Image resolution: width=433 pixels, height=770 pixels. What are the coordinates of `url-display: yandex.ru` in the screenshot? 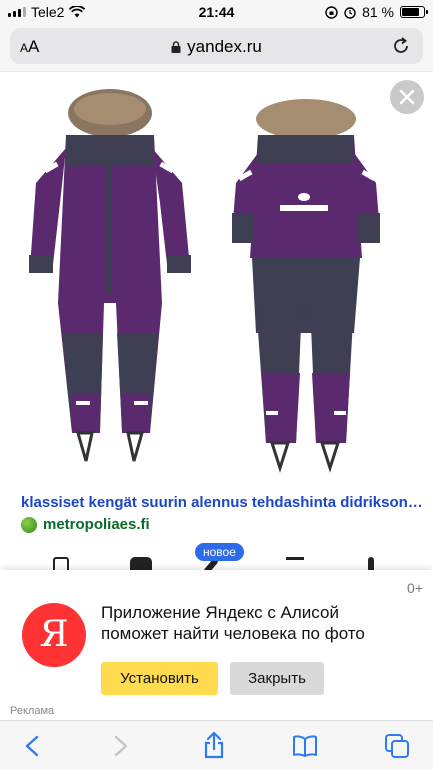 It's located at (216, 47).